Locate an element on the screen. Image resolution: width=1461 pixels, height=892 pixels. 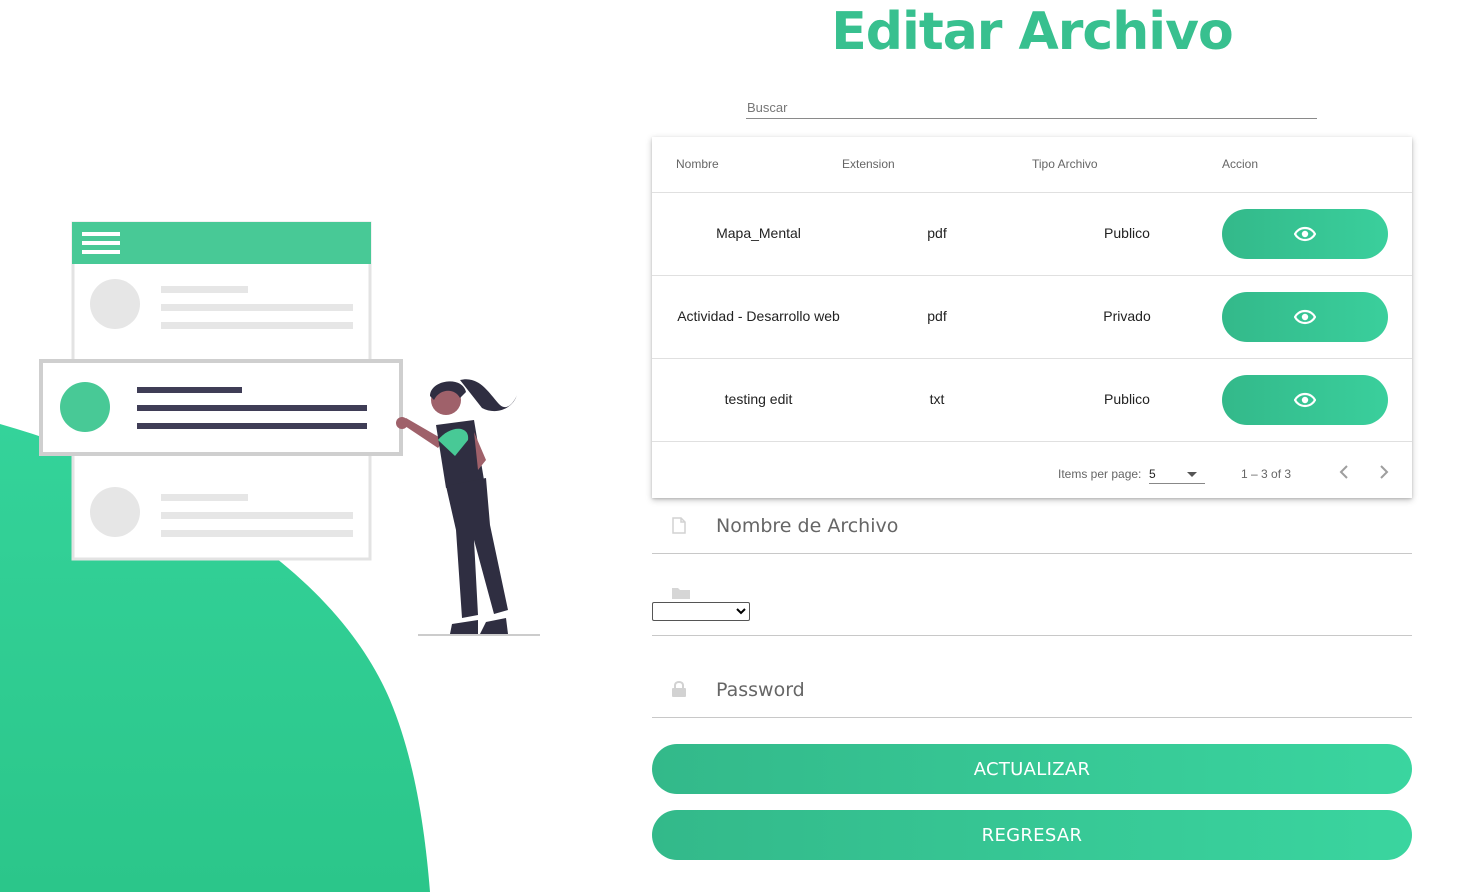
woman-figure is located at coordinates (468, 507).